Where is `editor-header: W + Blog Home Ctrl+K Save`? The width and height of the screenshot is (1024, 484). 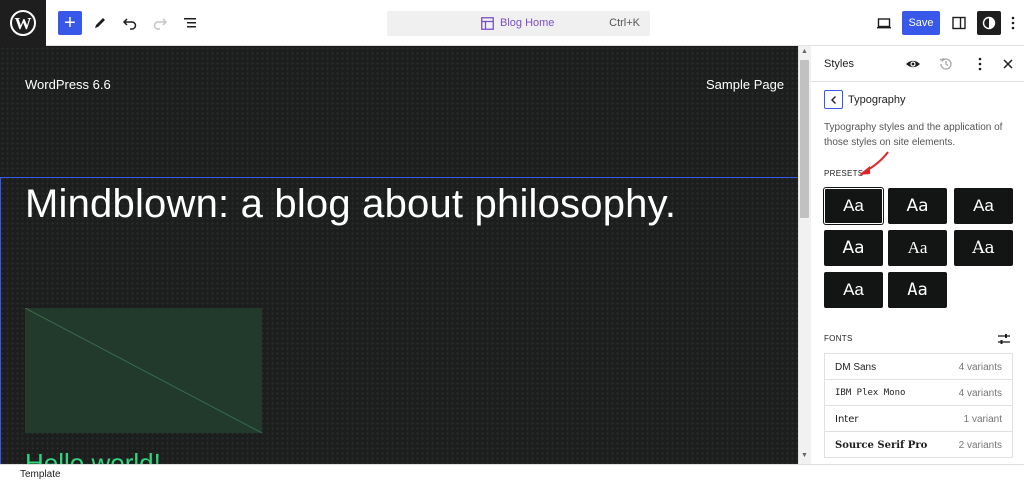
editor-header: W + Blog Home Ctrl+K Save is located at coordinates (512, 23).